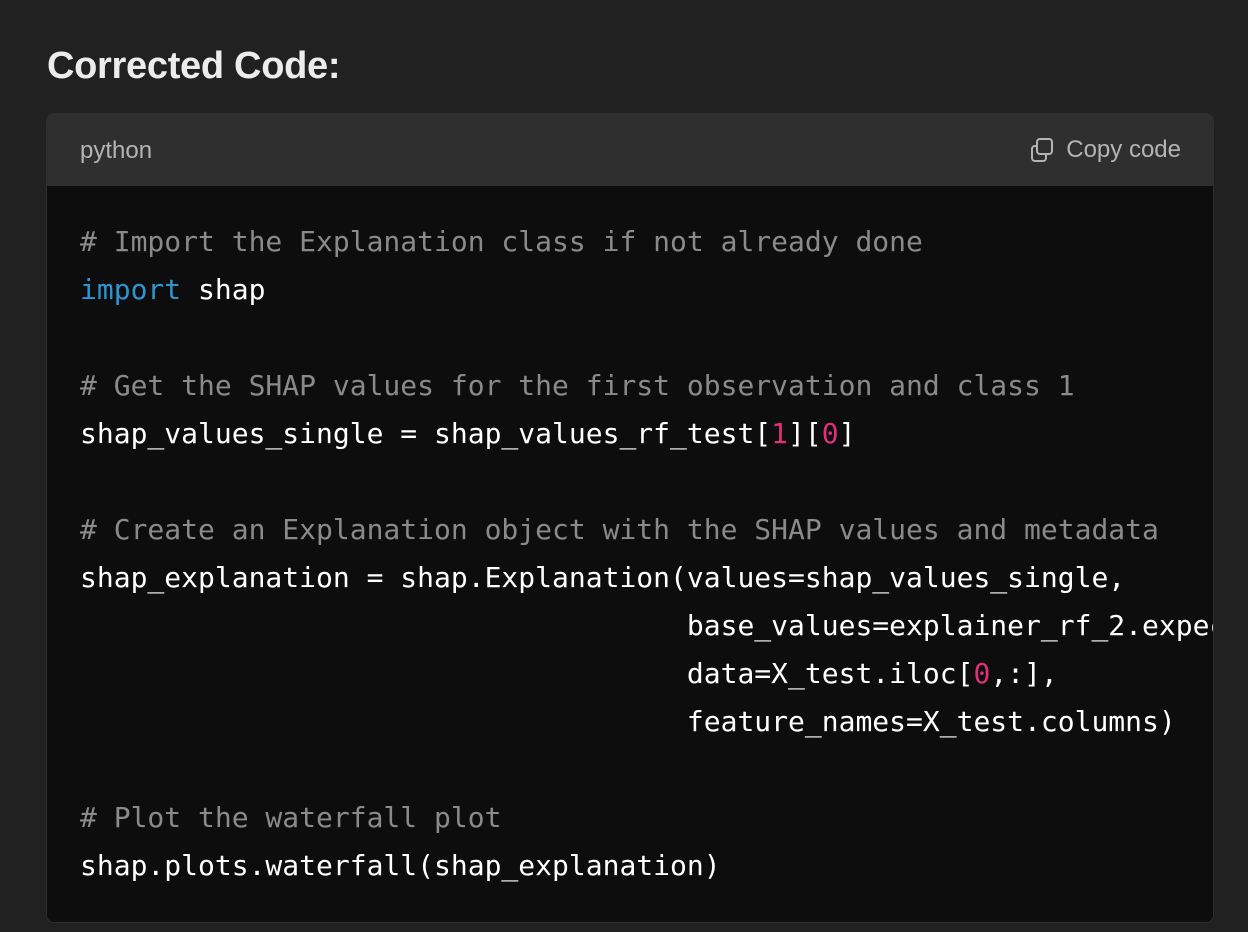  I want to click on code-token-comment: # Plot the waterfall plot, so click(291, 817).